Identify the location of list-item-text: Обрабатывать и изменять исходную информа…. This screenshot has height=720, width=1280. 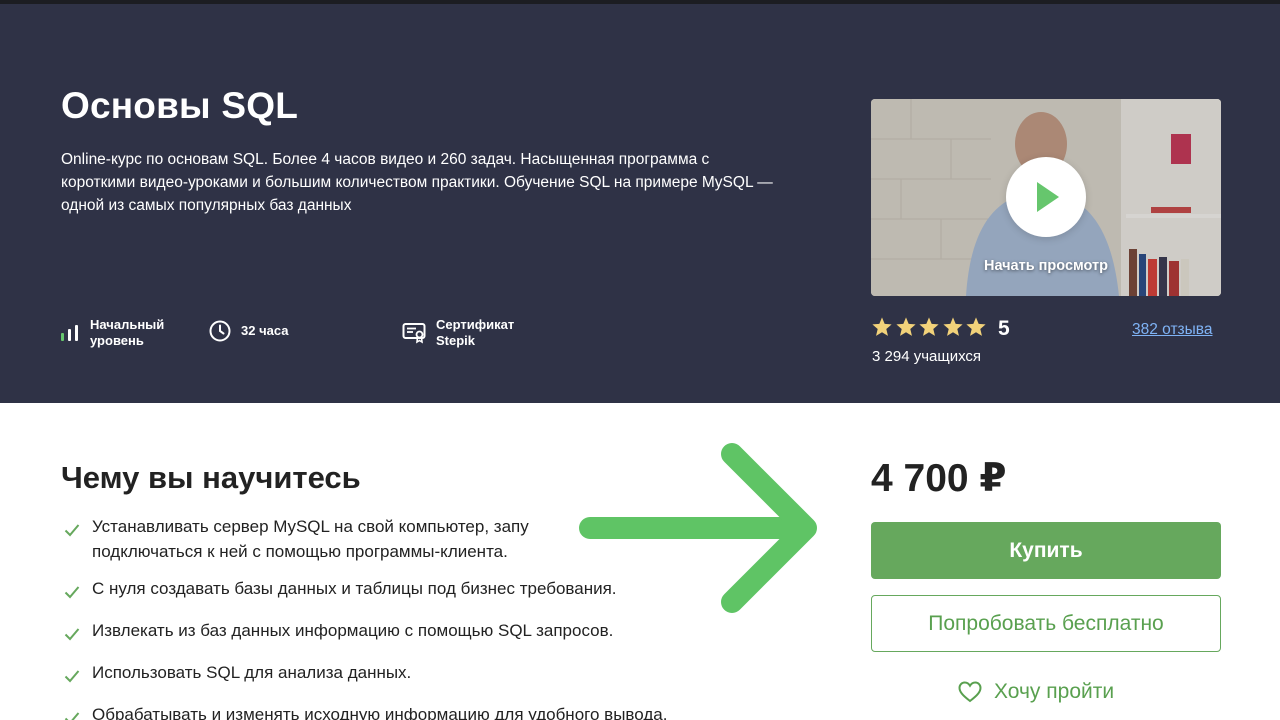
(380, 712).